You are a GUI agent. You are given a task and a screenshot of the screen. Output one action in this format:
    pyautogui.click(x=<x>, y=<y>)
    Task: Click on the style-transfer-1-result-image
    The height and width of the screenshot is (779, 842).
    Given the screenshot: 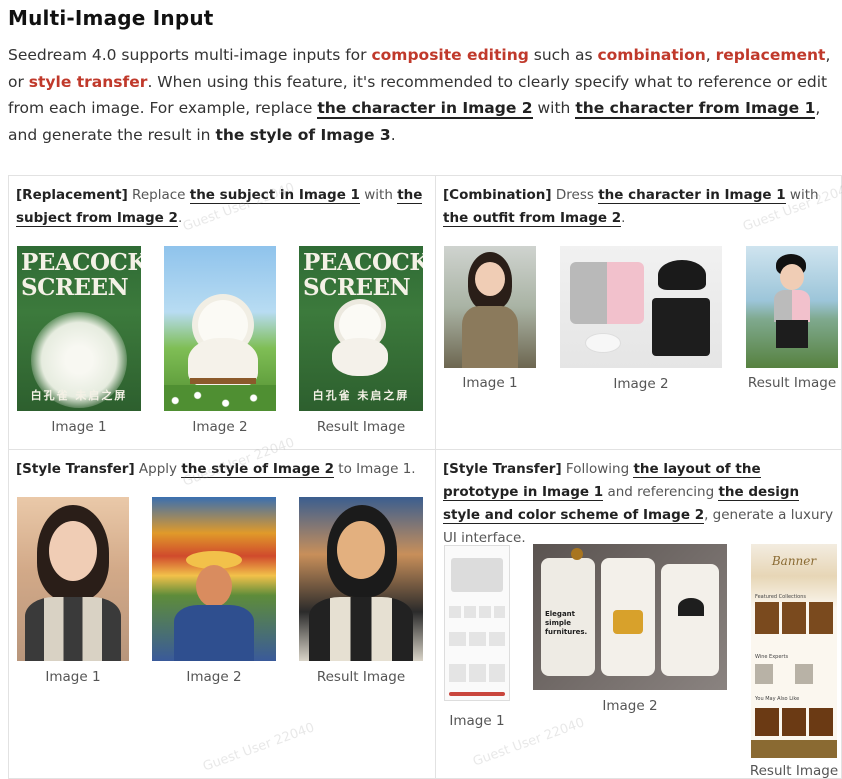 What is the action you would take?
    pyautogui.click(x=361, y=579)
    